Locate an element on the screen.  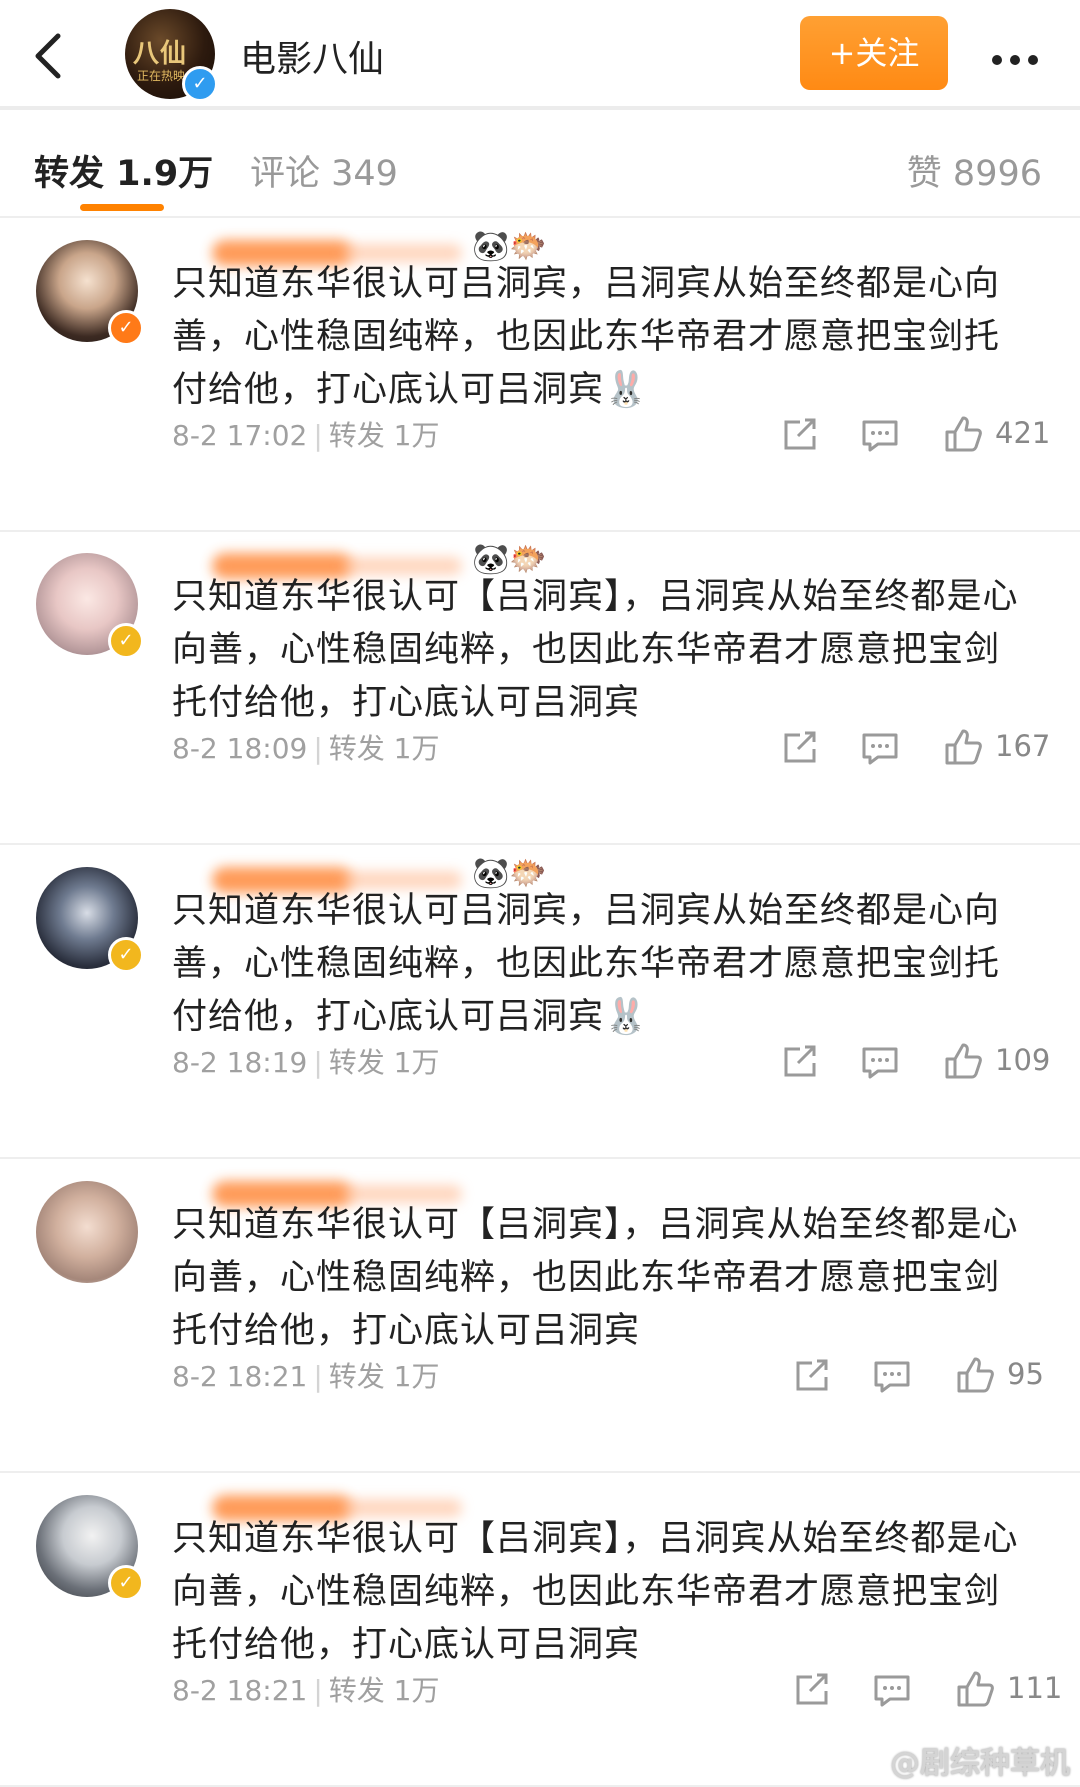
follow-button: +关注 is located at coordinates (874, 53).